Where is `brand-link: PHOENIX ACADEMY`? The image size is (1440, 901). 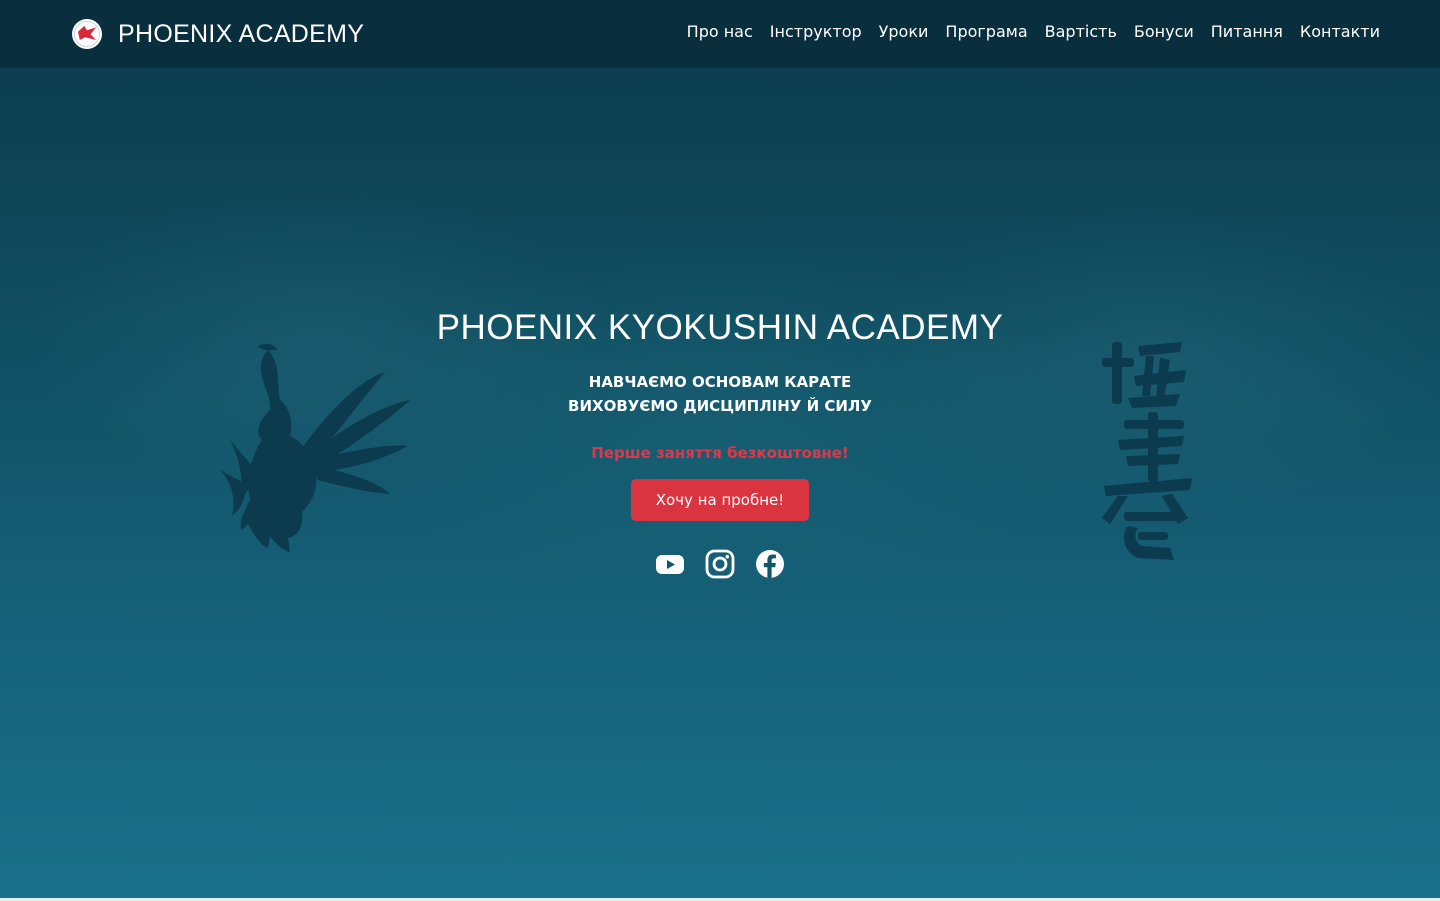 brand-link: PHOENIX ACADEMY is located at coordinates (218, 34).